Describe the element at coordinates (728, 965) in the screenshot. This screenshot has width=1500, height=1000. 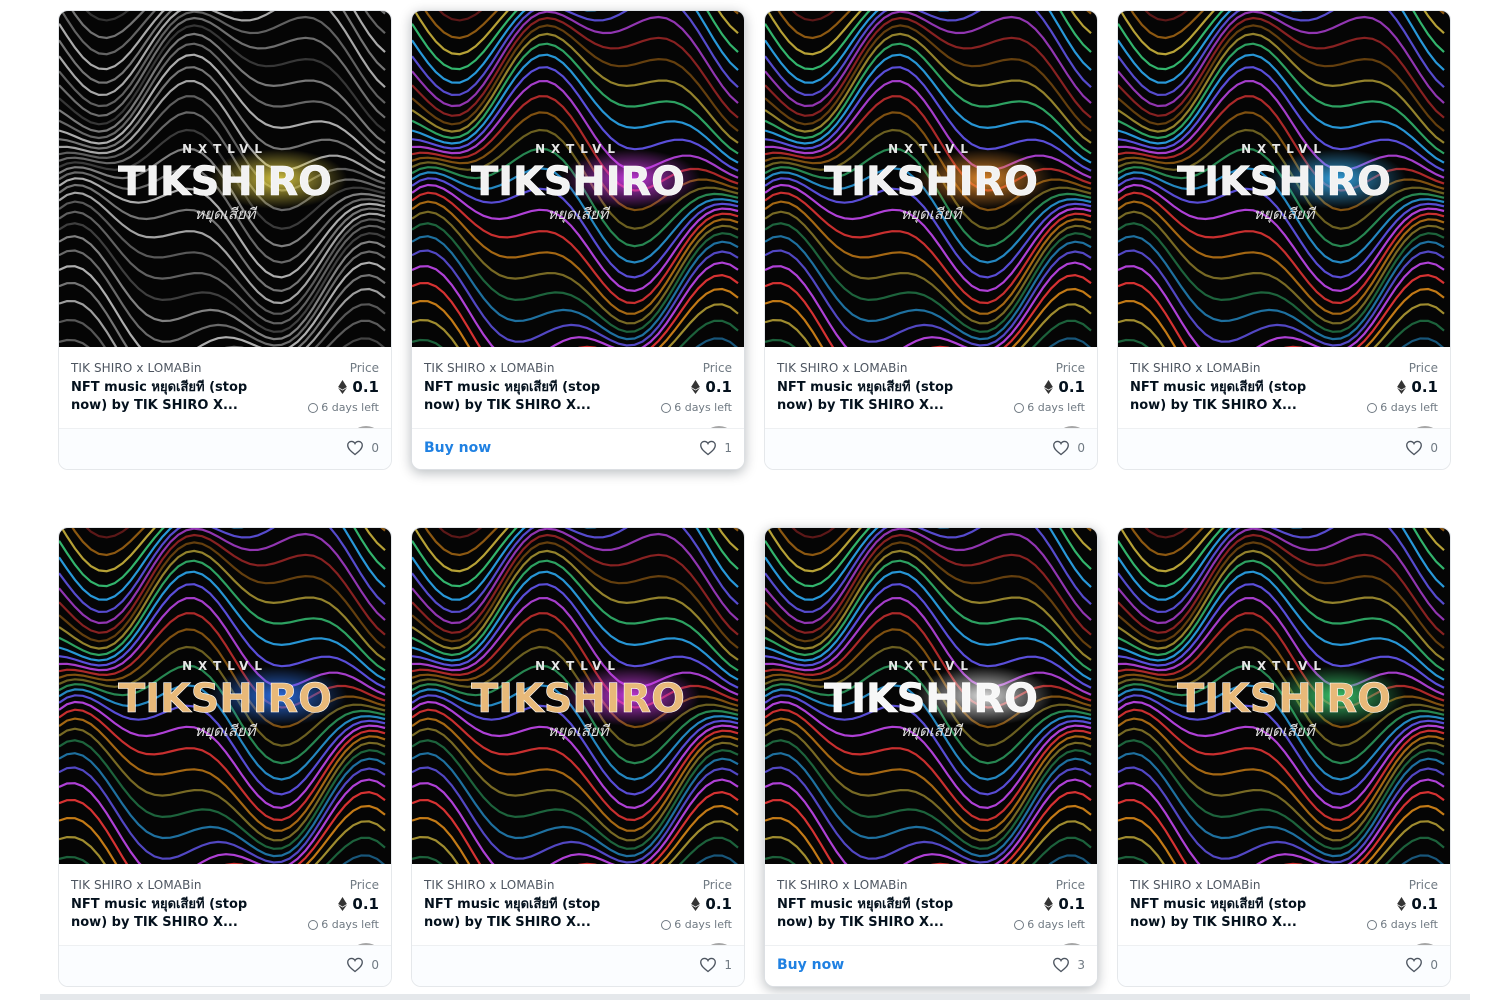
I see `like-count: 1` at that location.